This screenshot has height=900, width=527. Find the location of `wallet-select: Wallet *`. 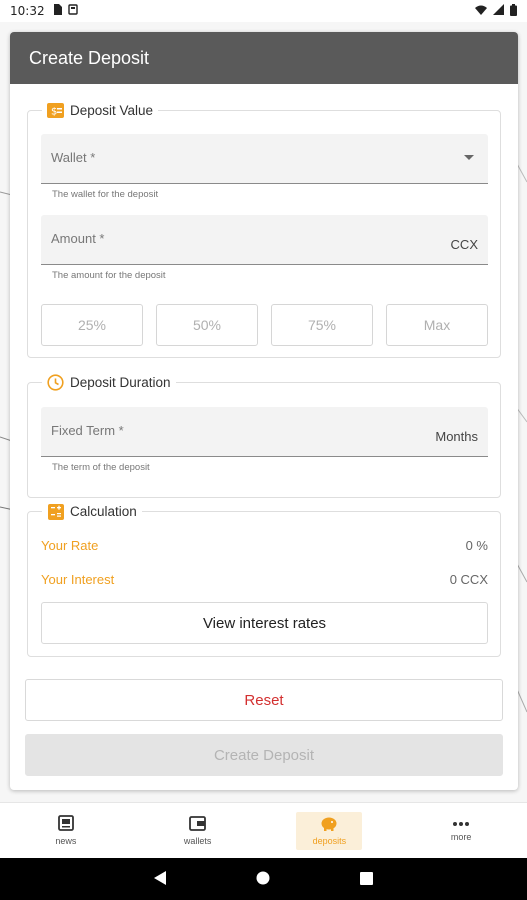

wallet-select: Wallet * is located at coordinates (264, 159).